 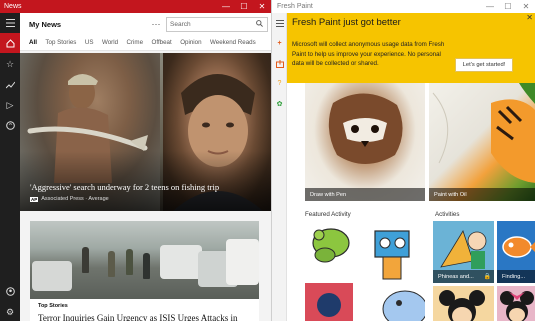 I want to click on page-title: My News, so click(x=45, y=24).